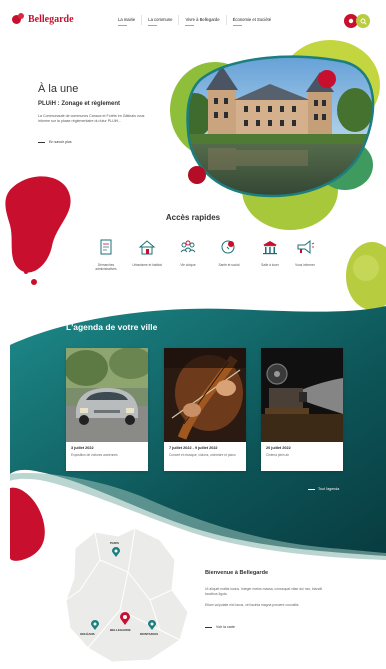 The width and height of the screenshot is (386, 669). What do you see at coordinates (106, 247) in the screenshot?
I see `document-icon` at bounding box center [106, 247].